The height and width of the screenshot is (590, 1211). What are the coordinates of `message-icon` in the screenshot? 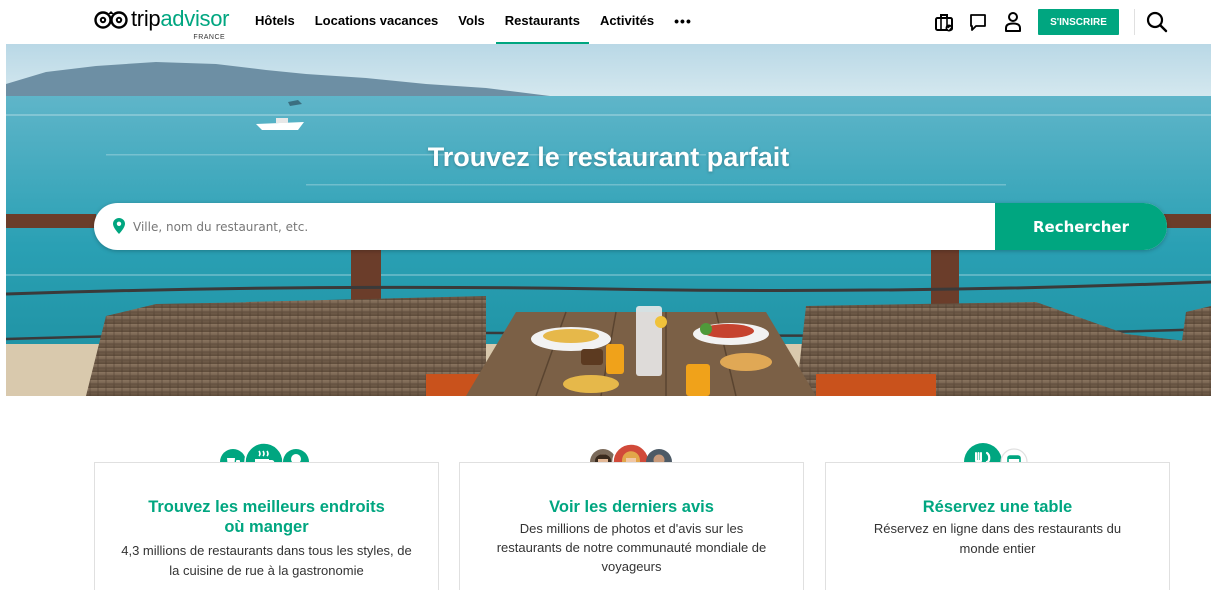 It's located at (978, 22).